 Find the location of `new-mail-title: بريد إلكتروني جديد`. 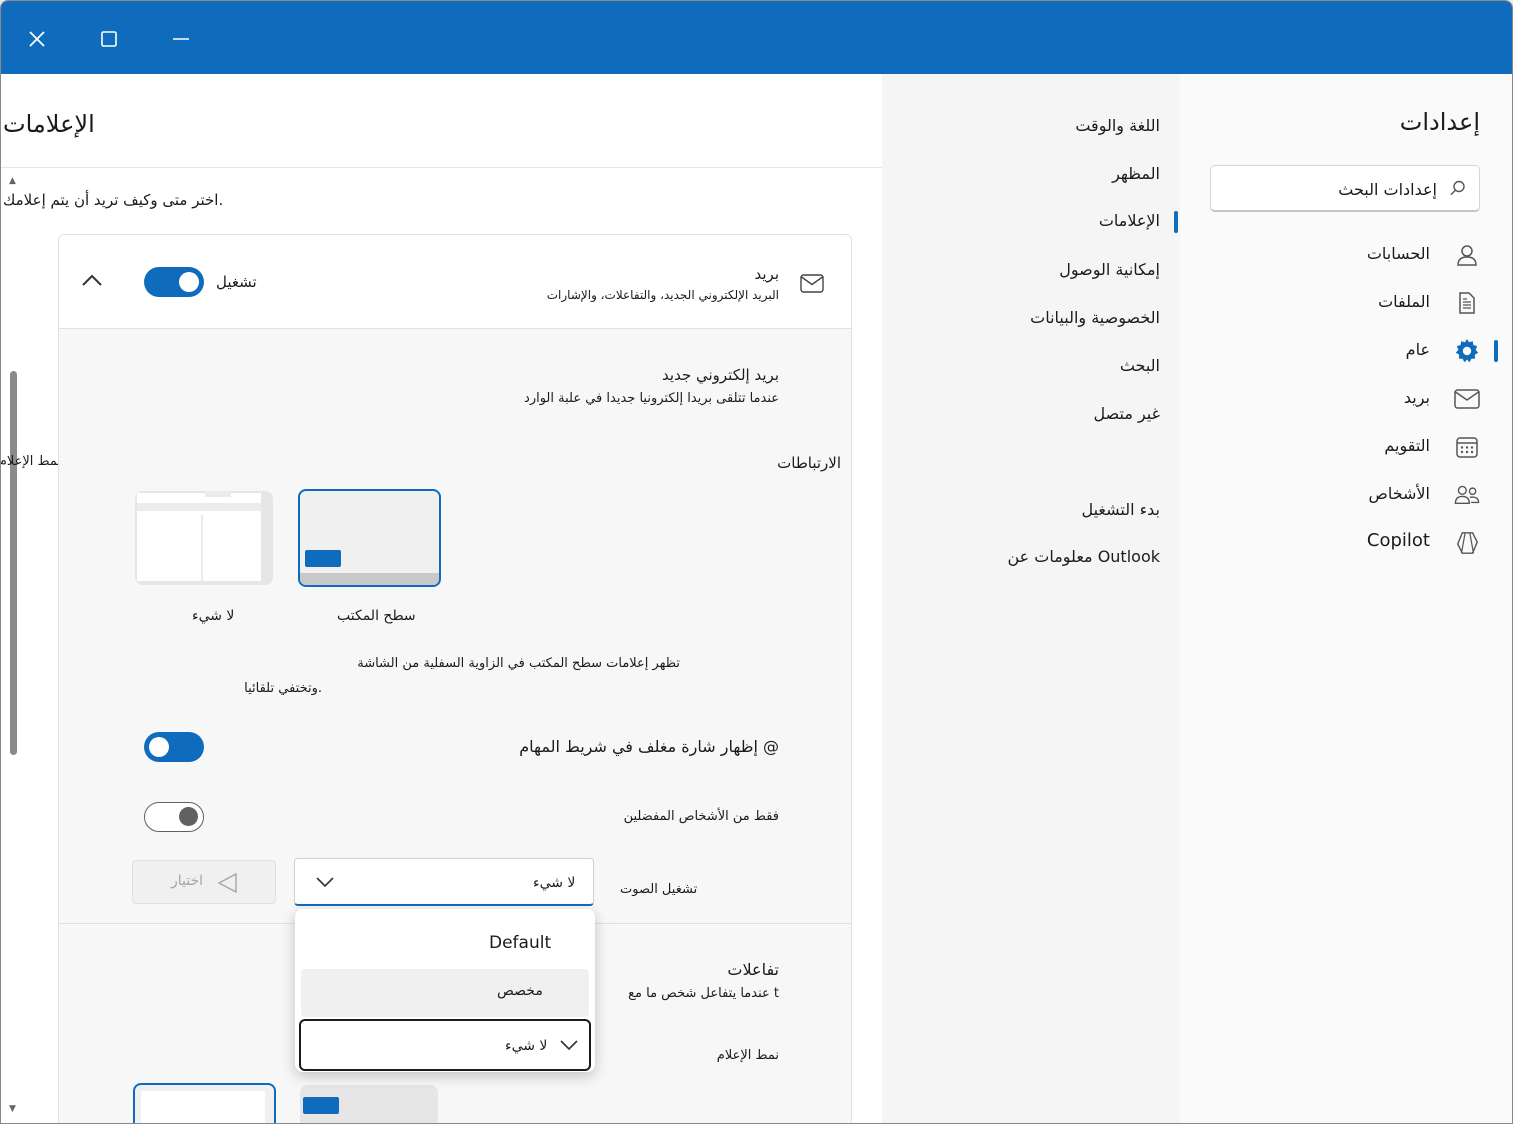

new-mail-title: بريد إلكتروني جديد is located at coordinates (720, 375).